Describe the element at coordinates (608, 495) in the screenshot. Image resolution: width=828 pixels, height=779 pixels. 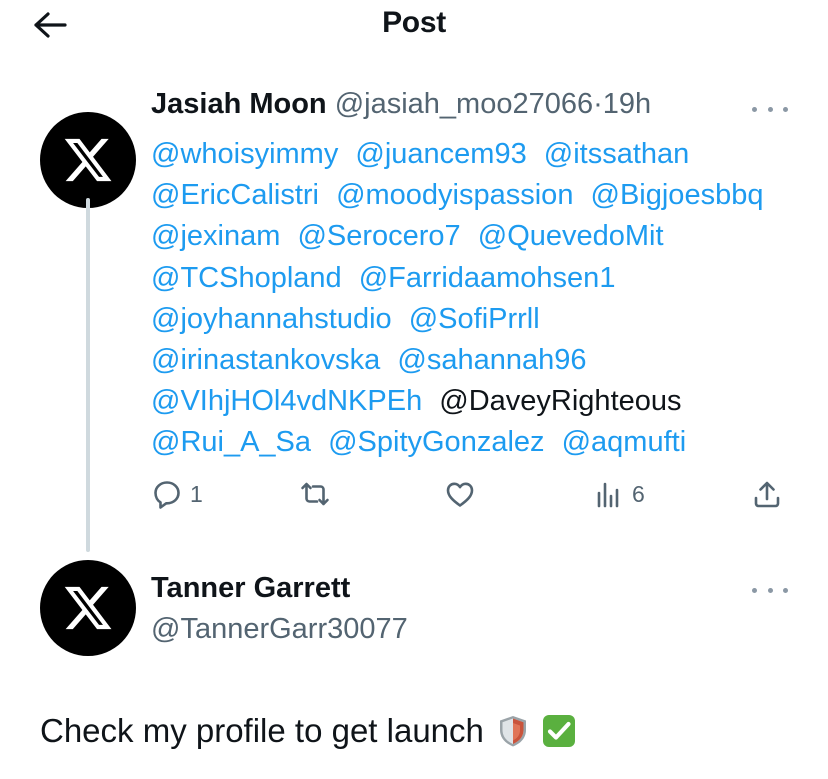
I see `analytics-icon` at that location.